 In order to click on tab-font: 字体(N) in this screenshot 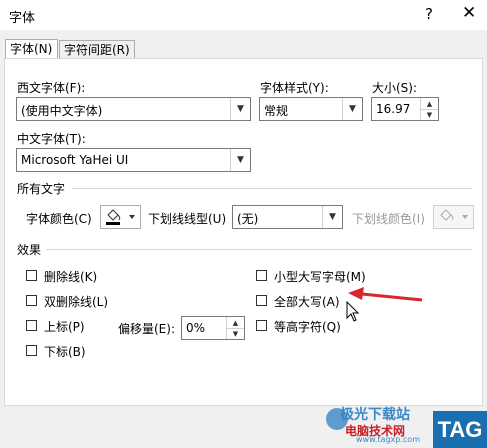, I will do `click(31, 49)`.